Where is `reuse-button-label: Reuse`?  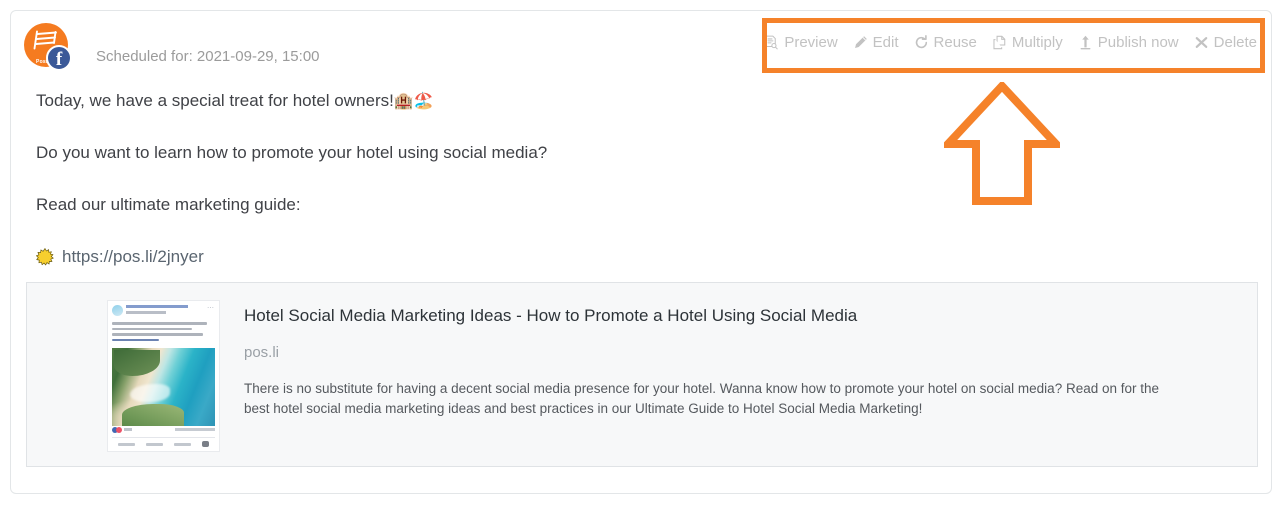
reuse-button-label: Reuse is located at coordinates (955, 42).